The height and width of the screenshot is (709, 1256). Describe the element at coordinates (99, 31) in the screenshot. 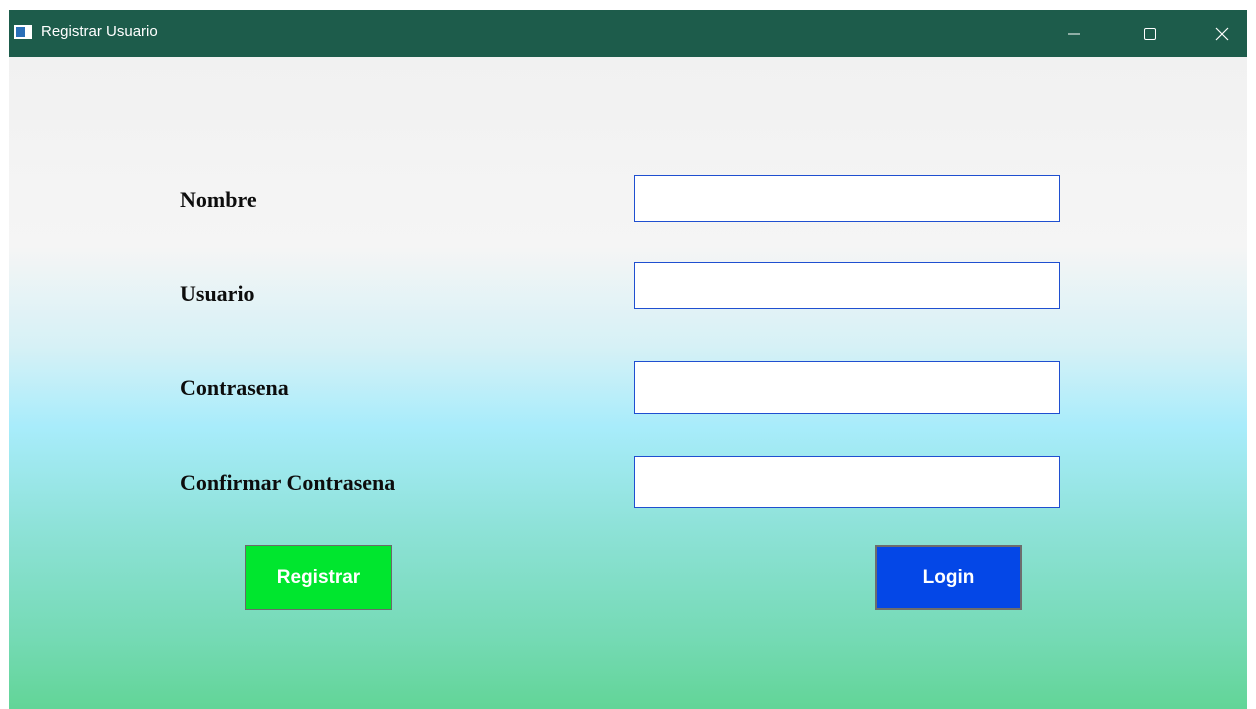

I see `window-title: Registrar Usuario` at that location.